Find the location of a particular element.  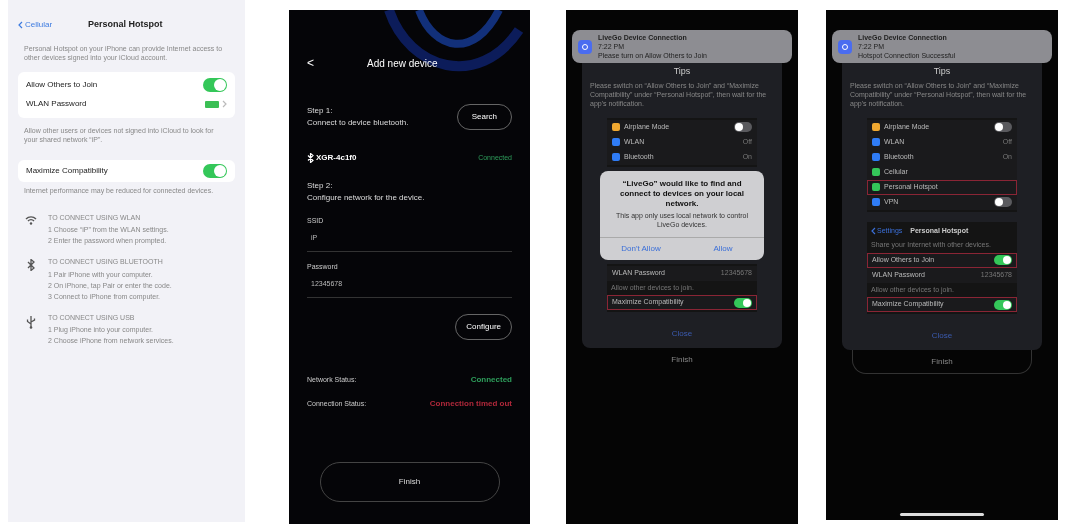

step-title: Step 1: is located at coordinates (320, 111).